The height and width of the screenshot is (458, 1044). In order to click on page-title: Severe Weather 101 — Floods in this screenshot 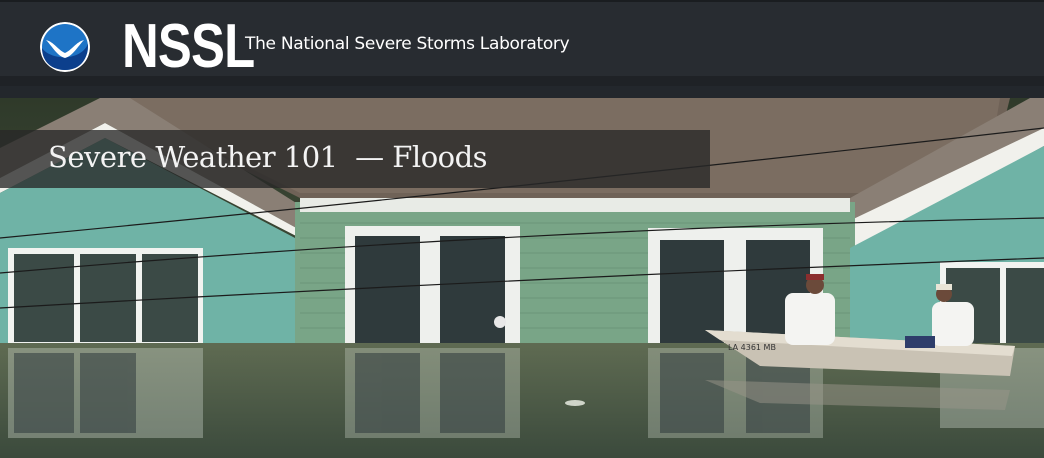, I will do `click(268, 157)`.